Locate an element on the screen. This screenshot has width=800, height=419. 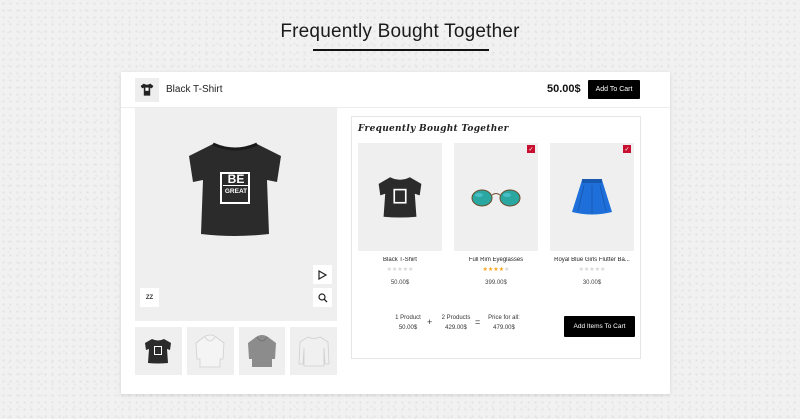
shirt-print: BE GREAT is located at coordinates (236, 184).